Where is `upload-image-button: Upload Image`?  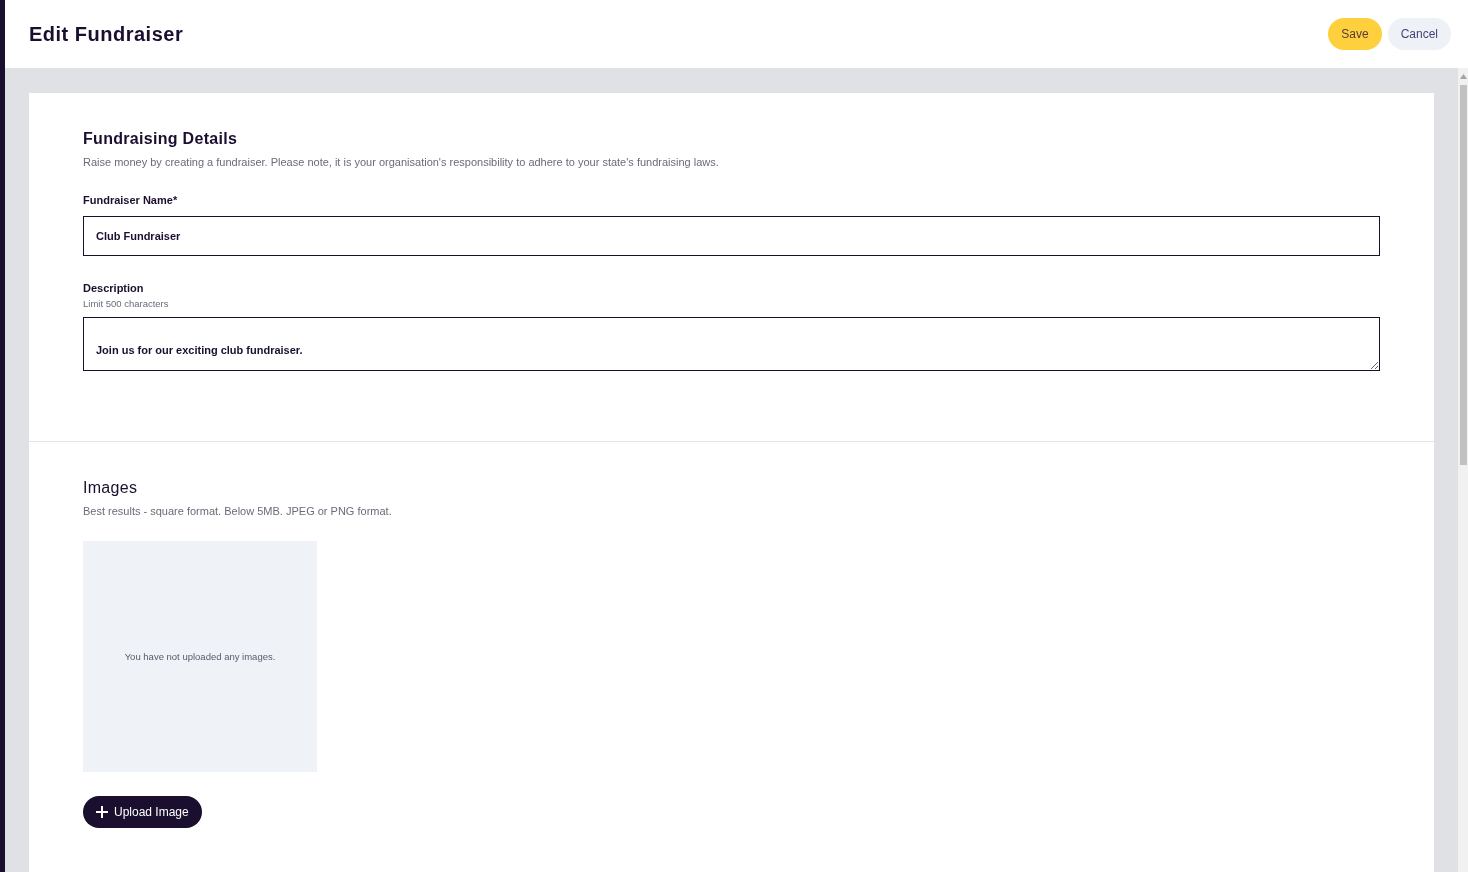 upload-image-button: Upload Image is located at coordinates (142, 812).